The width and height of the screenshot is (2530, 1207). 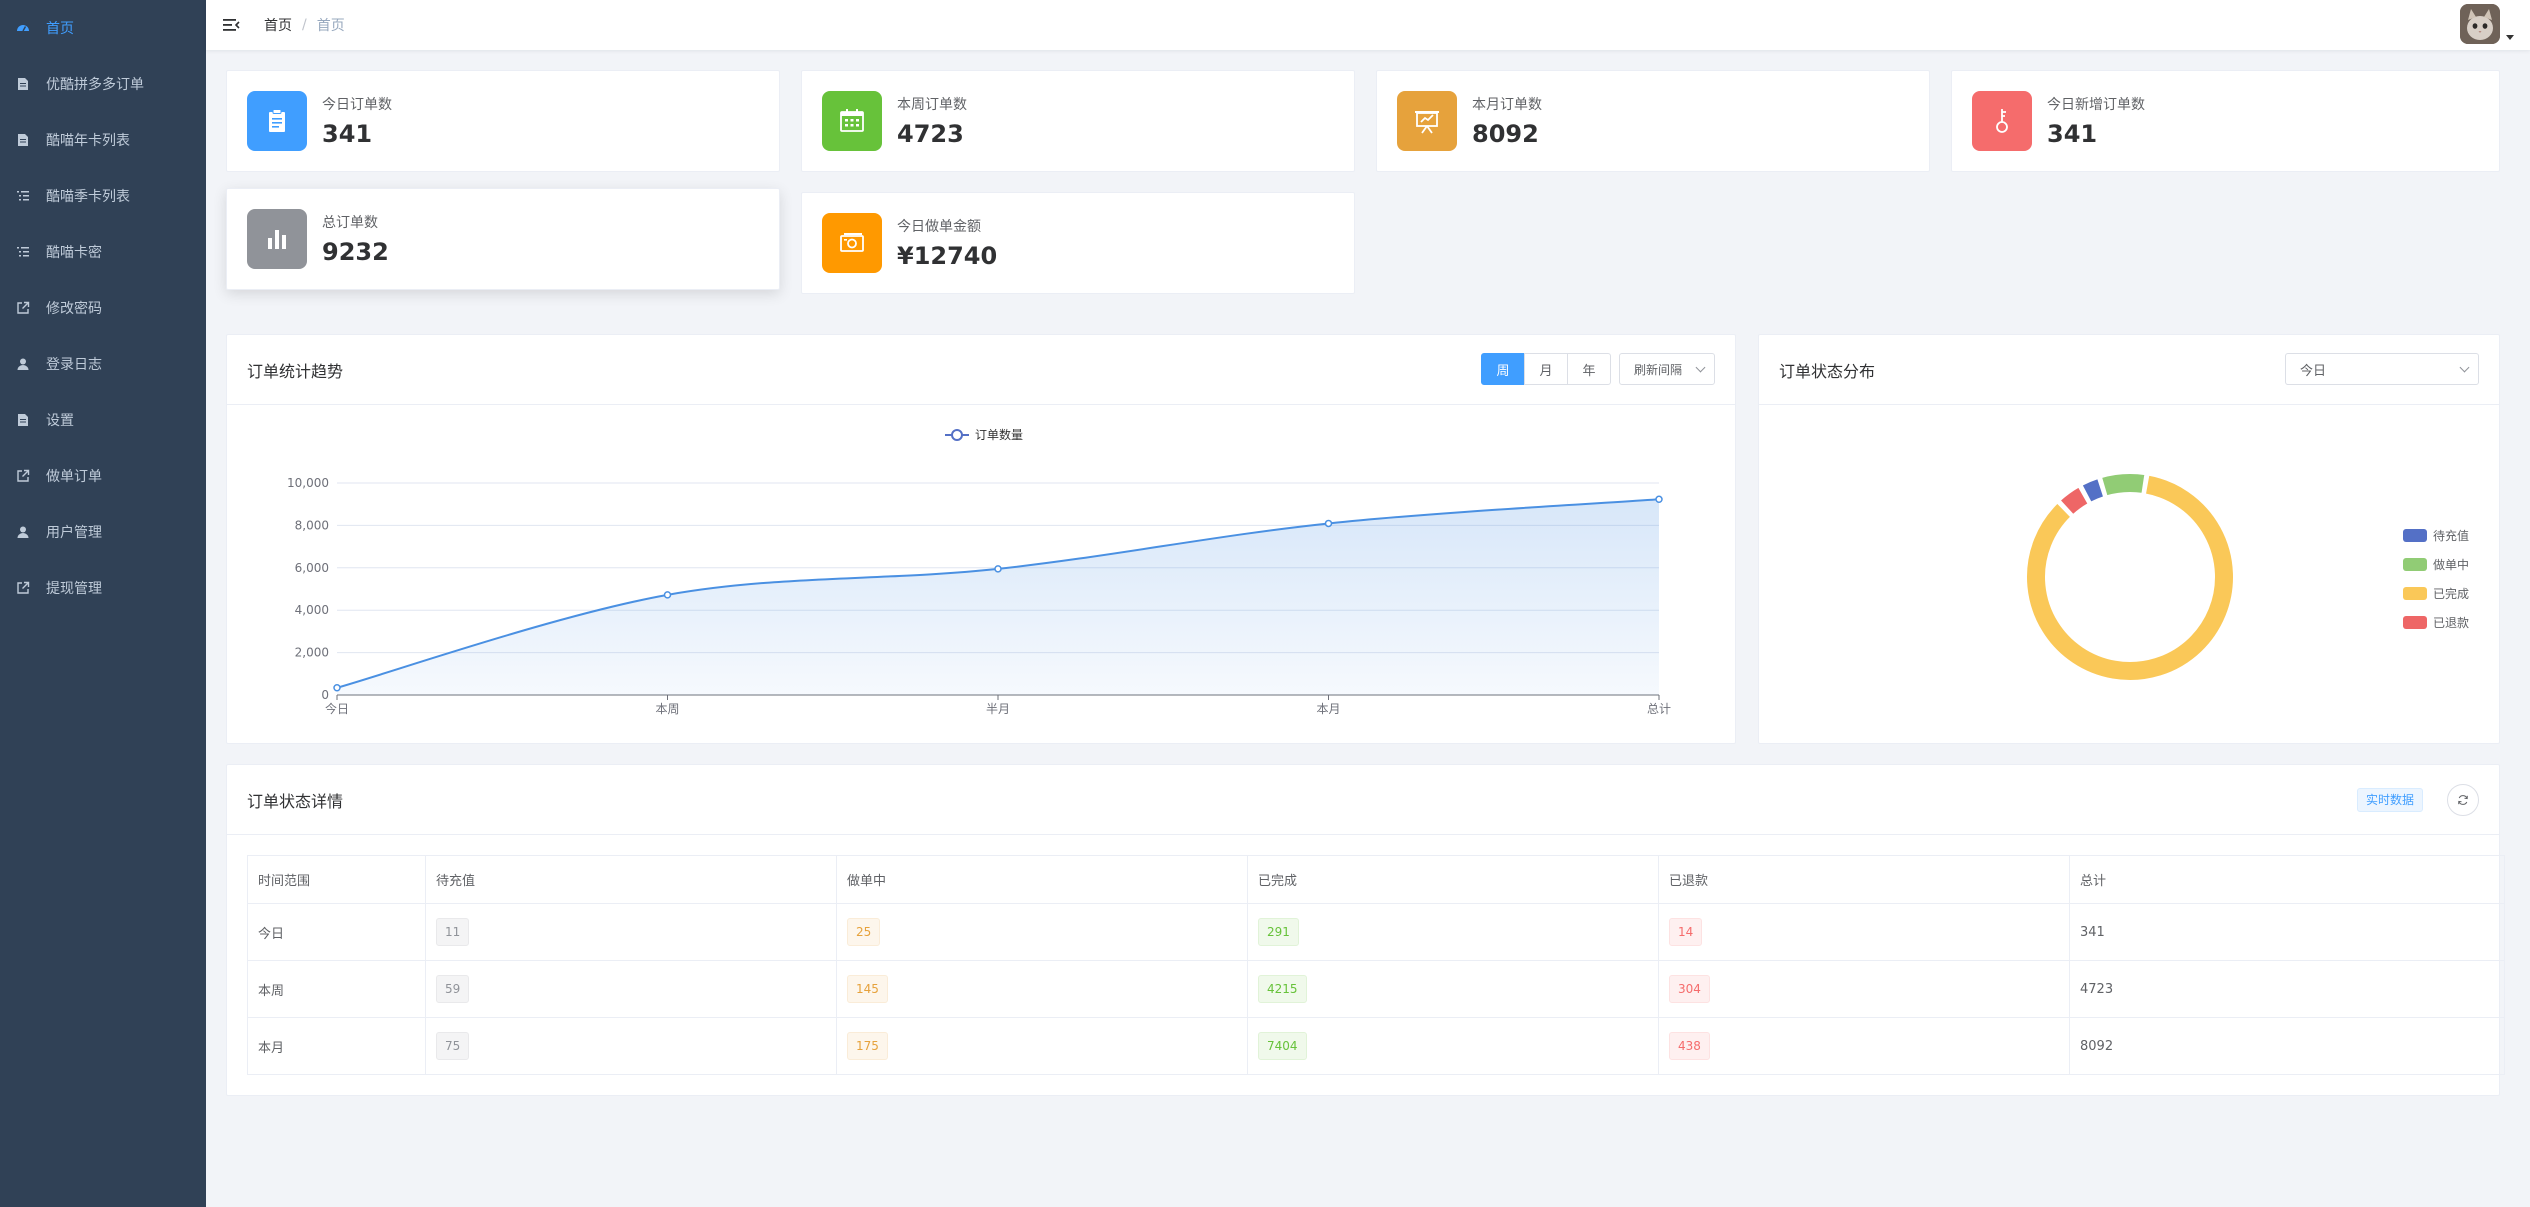 What do you see at coordinates (2451, 594) in the screenshot?
I see `legend-label: 已完成` at bounding box center [2451, 594].